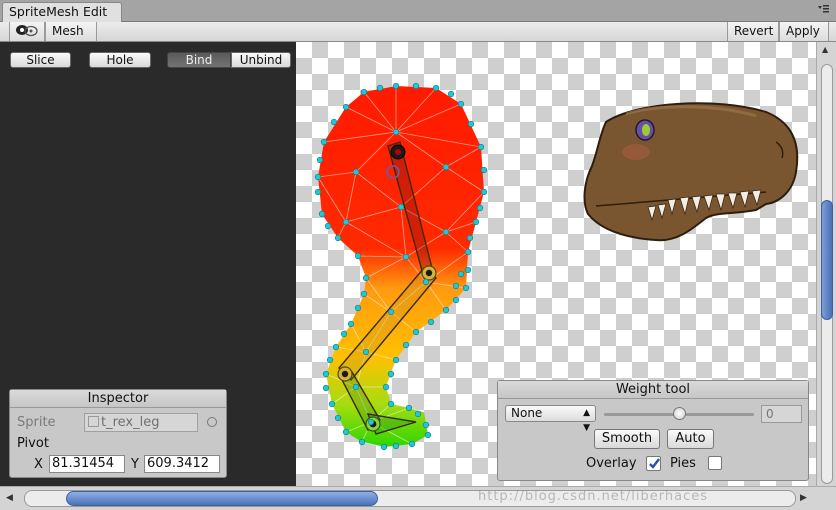 This screenshot has height=510, width=836. What do you see at coordinates (804, 31) in the screenshot?
I see `apply-button: Apply` at bounding box center [804, 31].